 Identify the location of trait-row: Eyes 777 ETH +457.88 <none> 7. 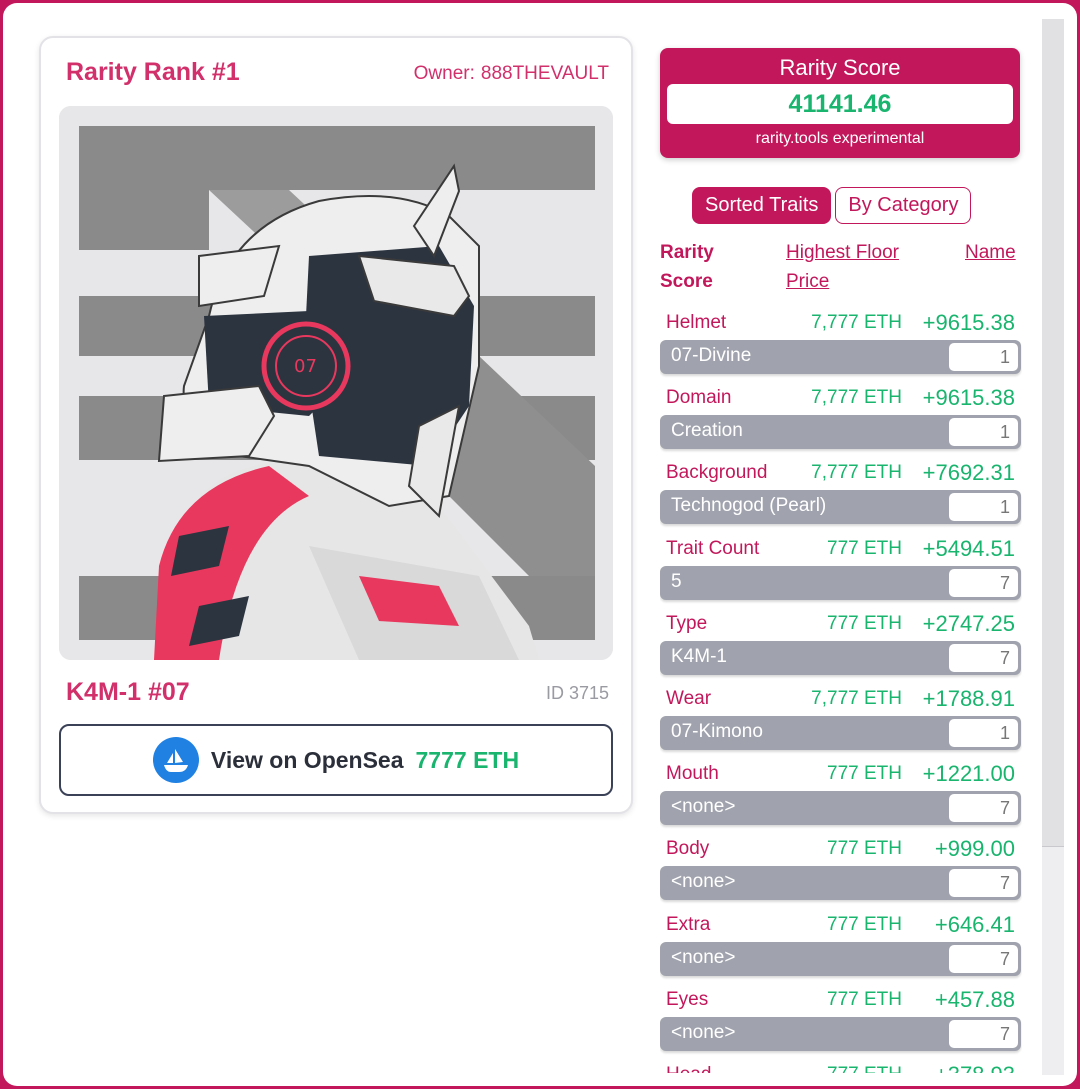
(841, 1021).